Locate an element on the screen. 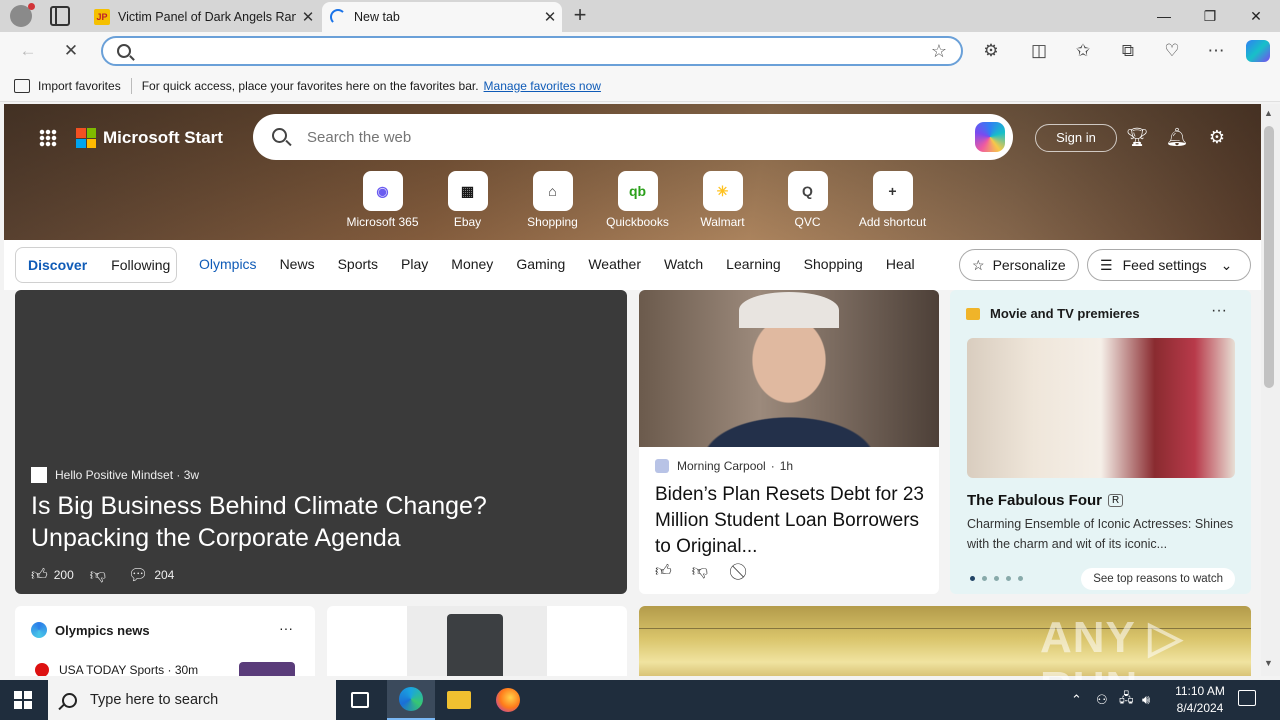 The image size is (1280, 720). shortcut-label: Shopping is located at coordinates (552, 222).